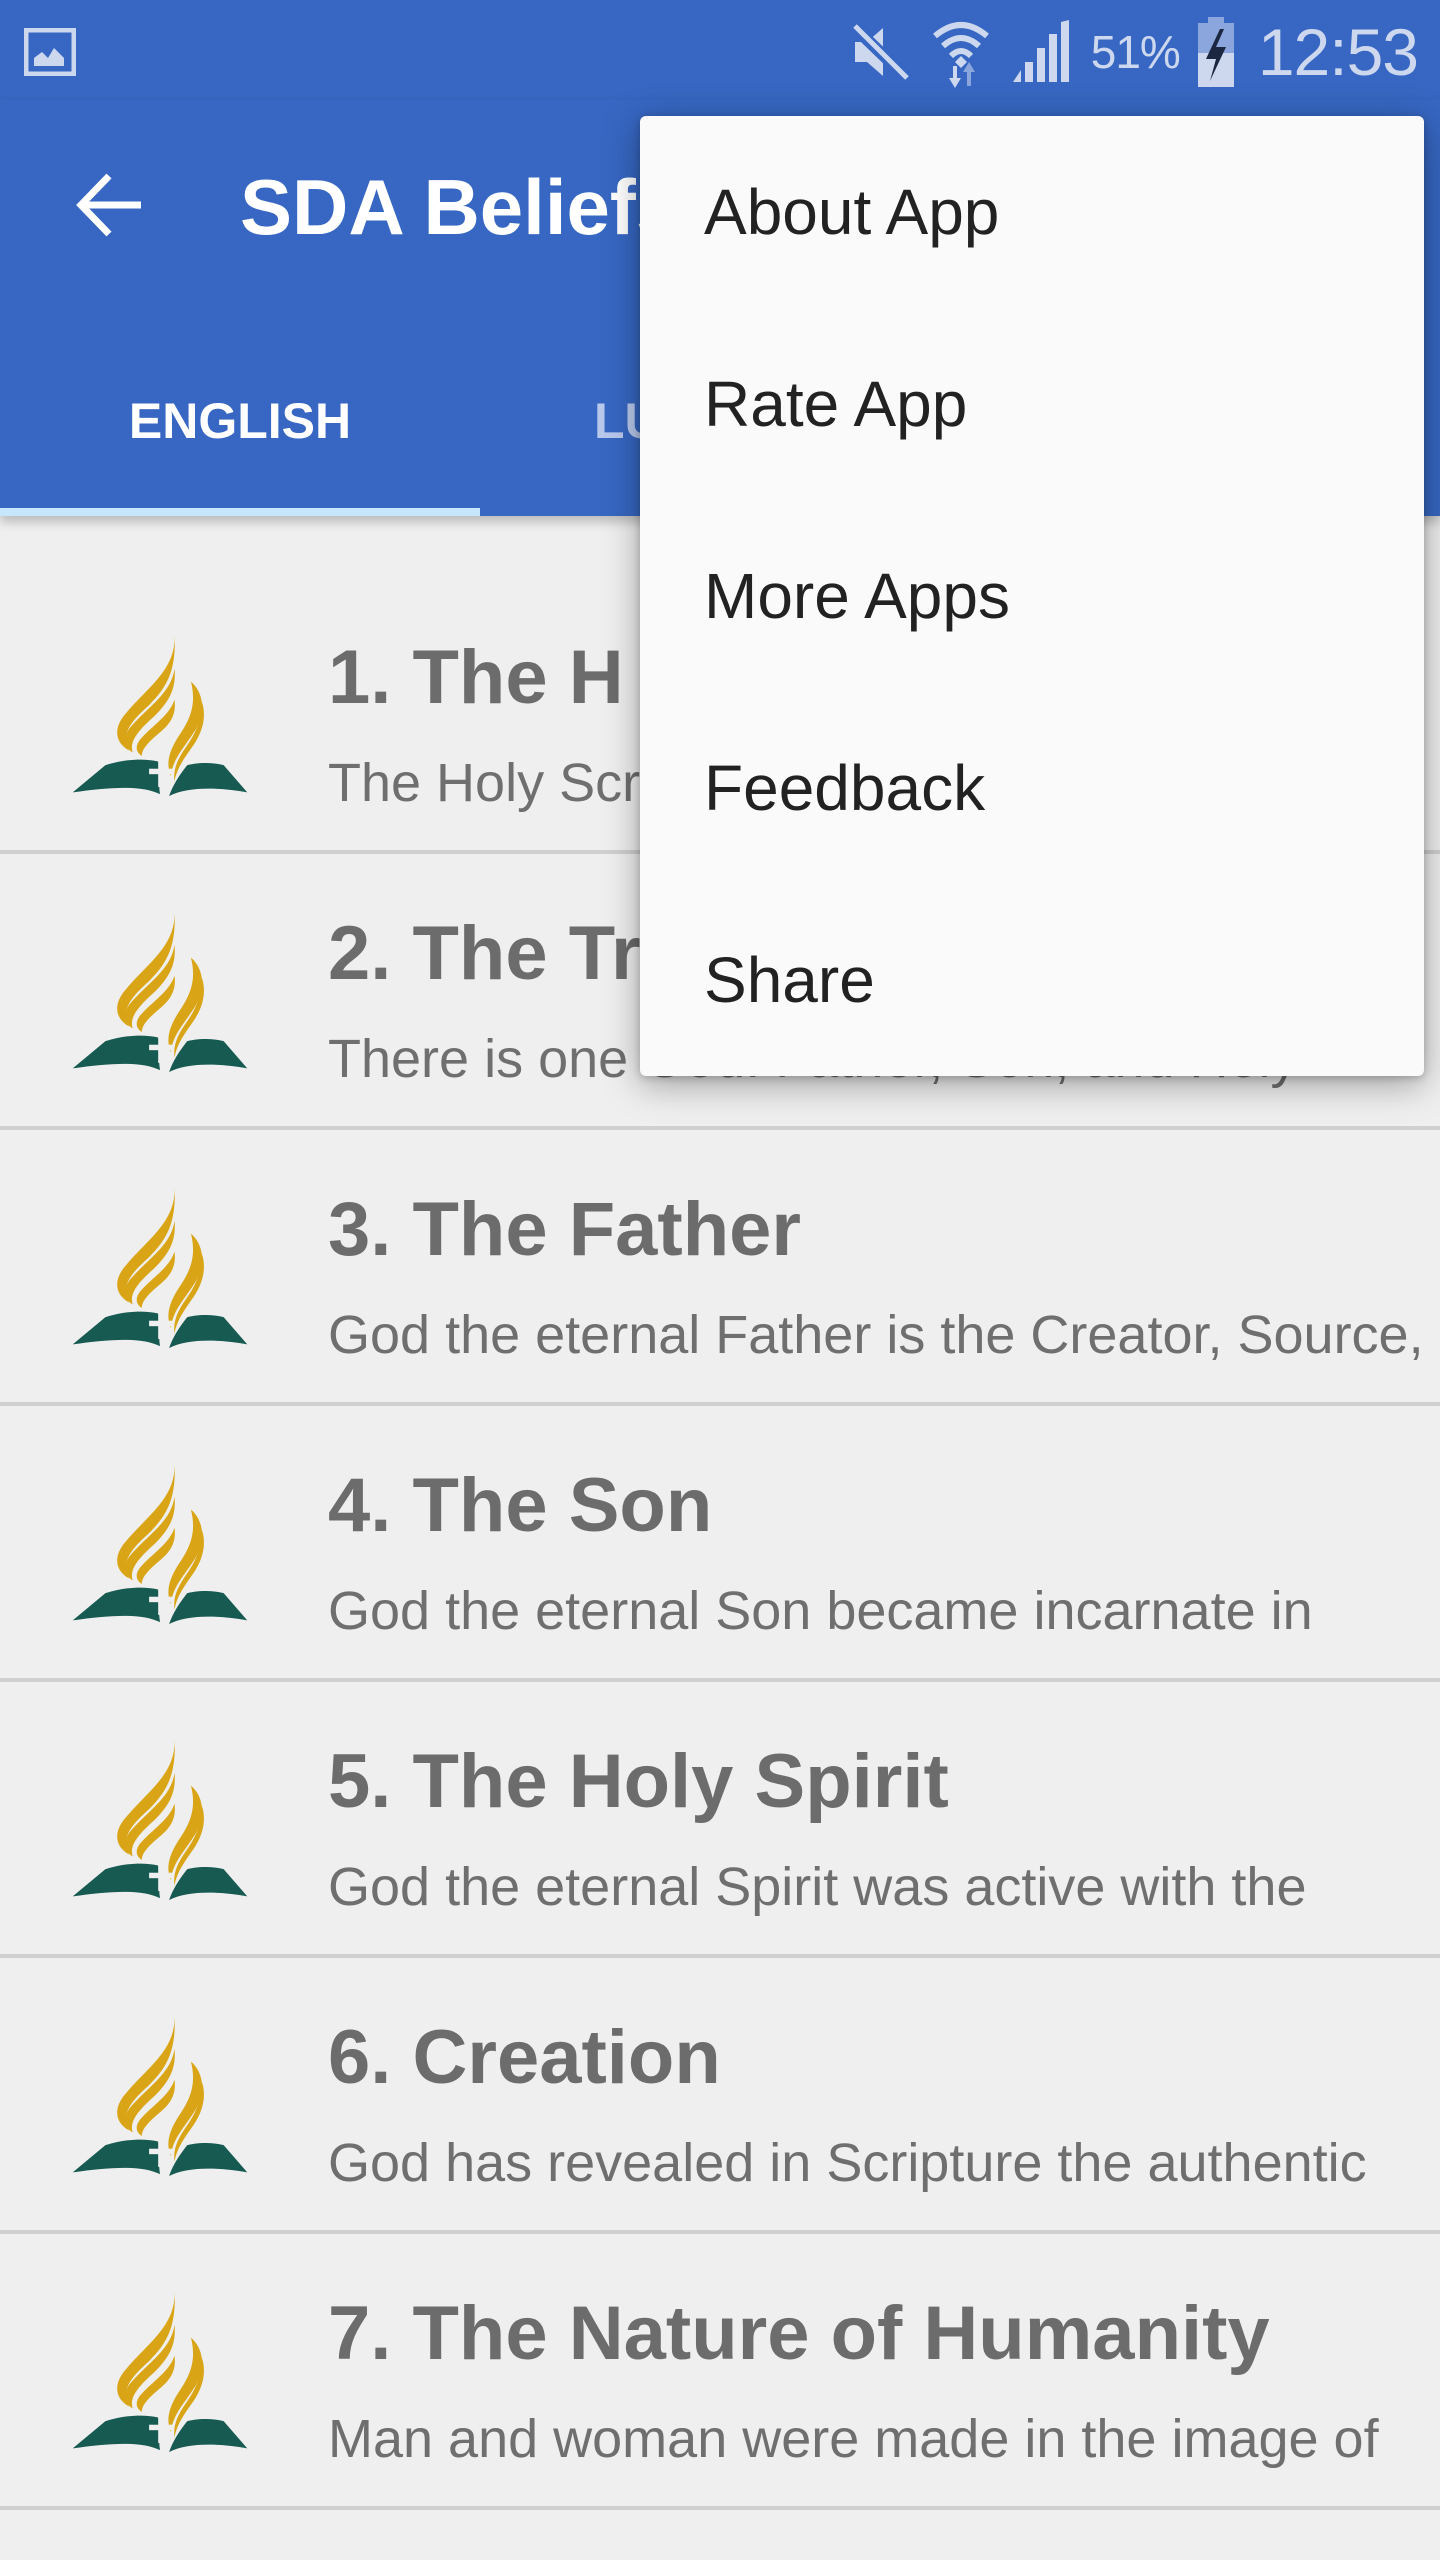  Describe the element at coordinates (240, 421) in the screenshot. I see `tab-label: ENGLISH` at that location.